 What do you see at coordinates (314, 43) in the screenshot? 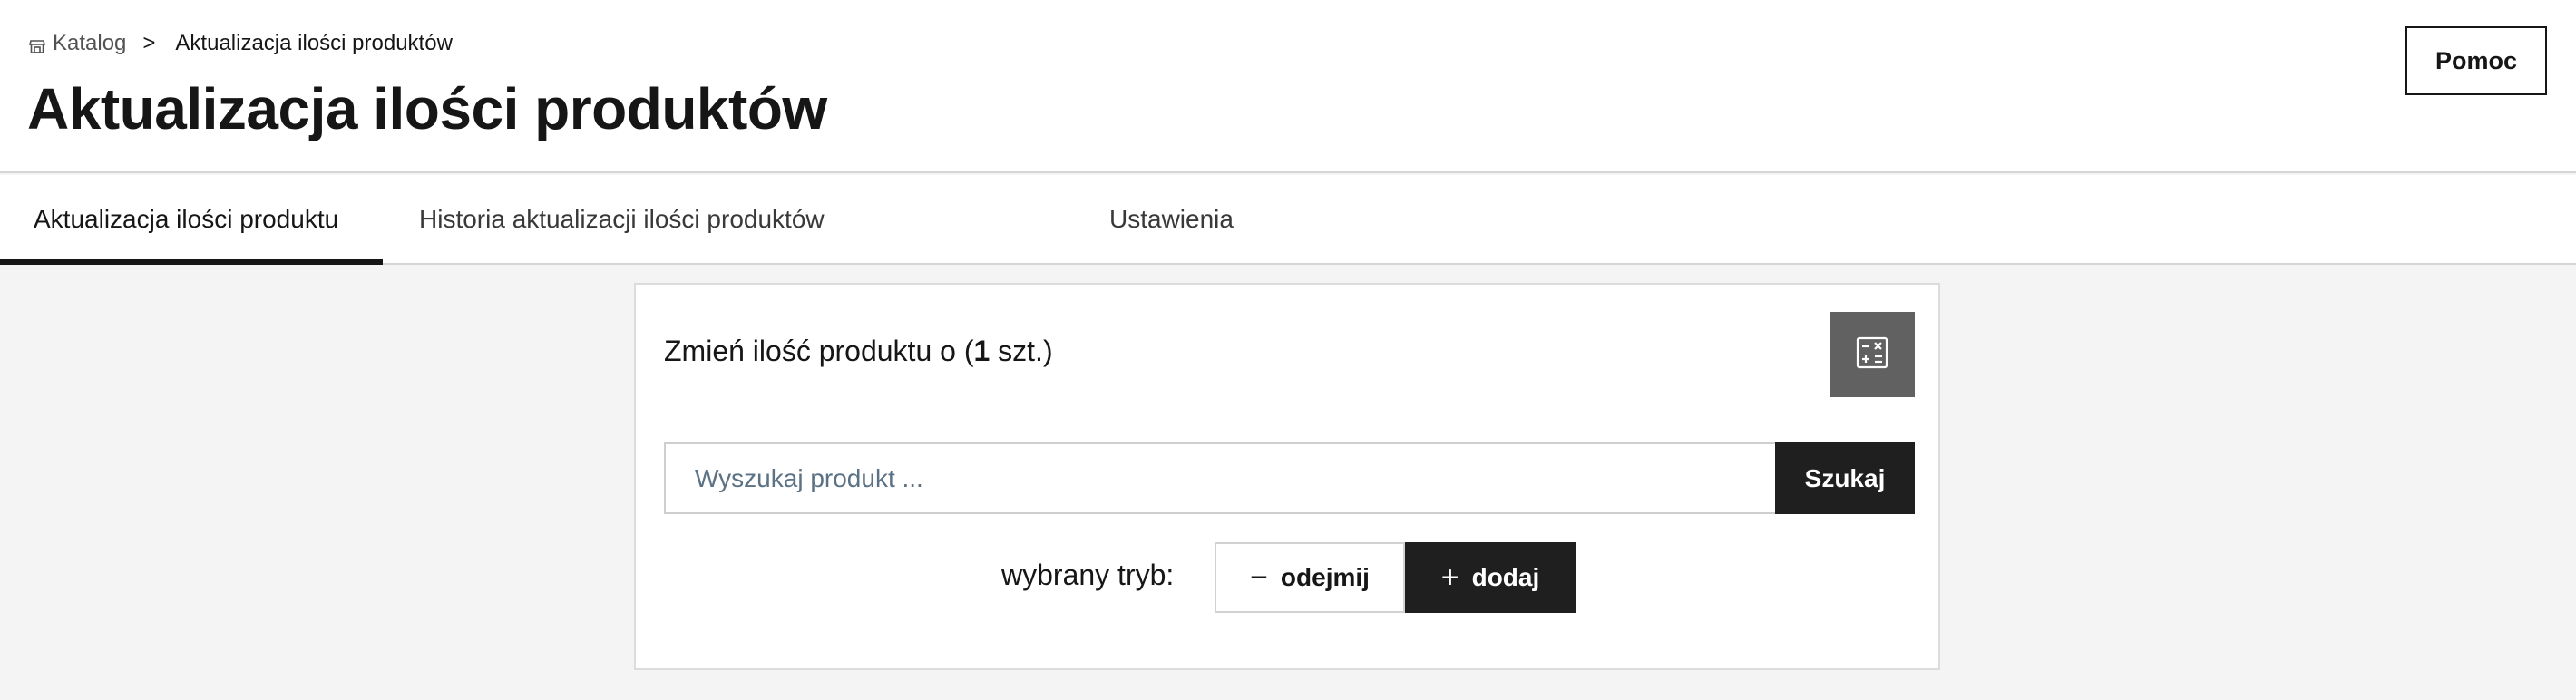
I see `breadcrumb-current: Aktualizacja ilości produktów` at bounding box center [314, 43].